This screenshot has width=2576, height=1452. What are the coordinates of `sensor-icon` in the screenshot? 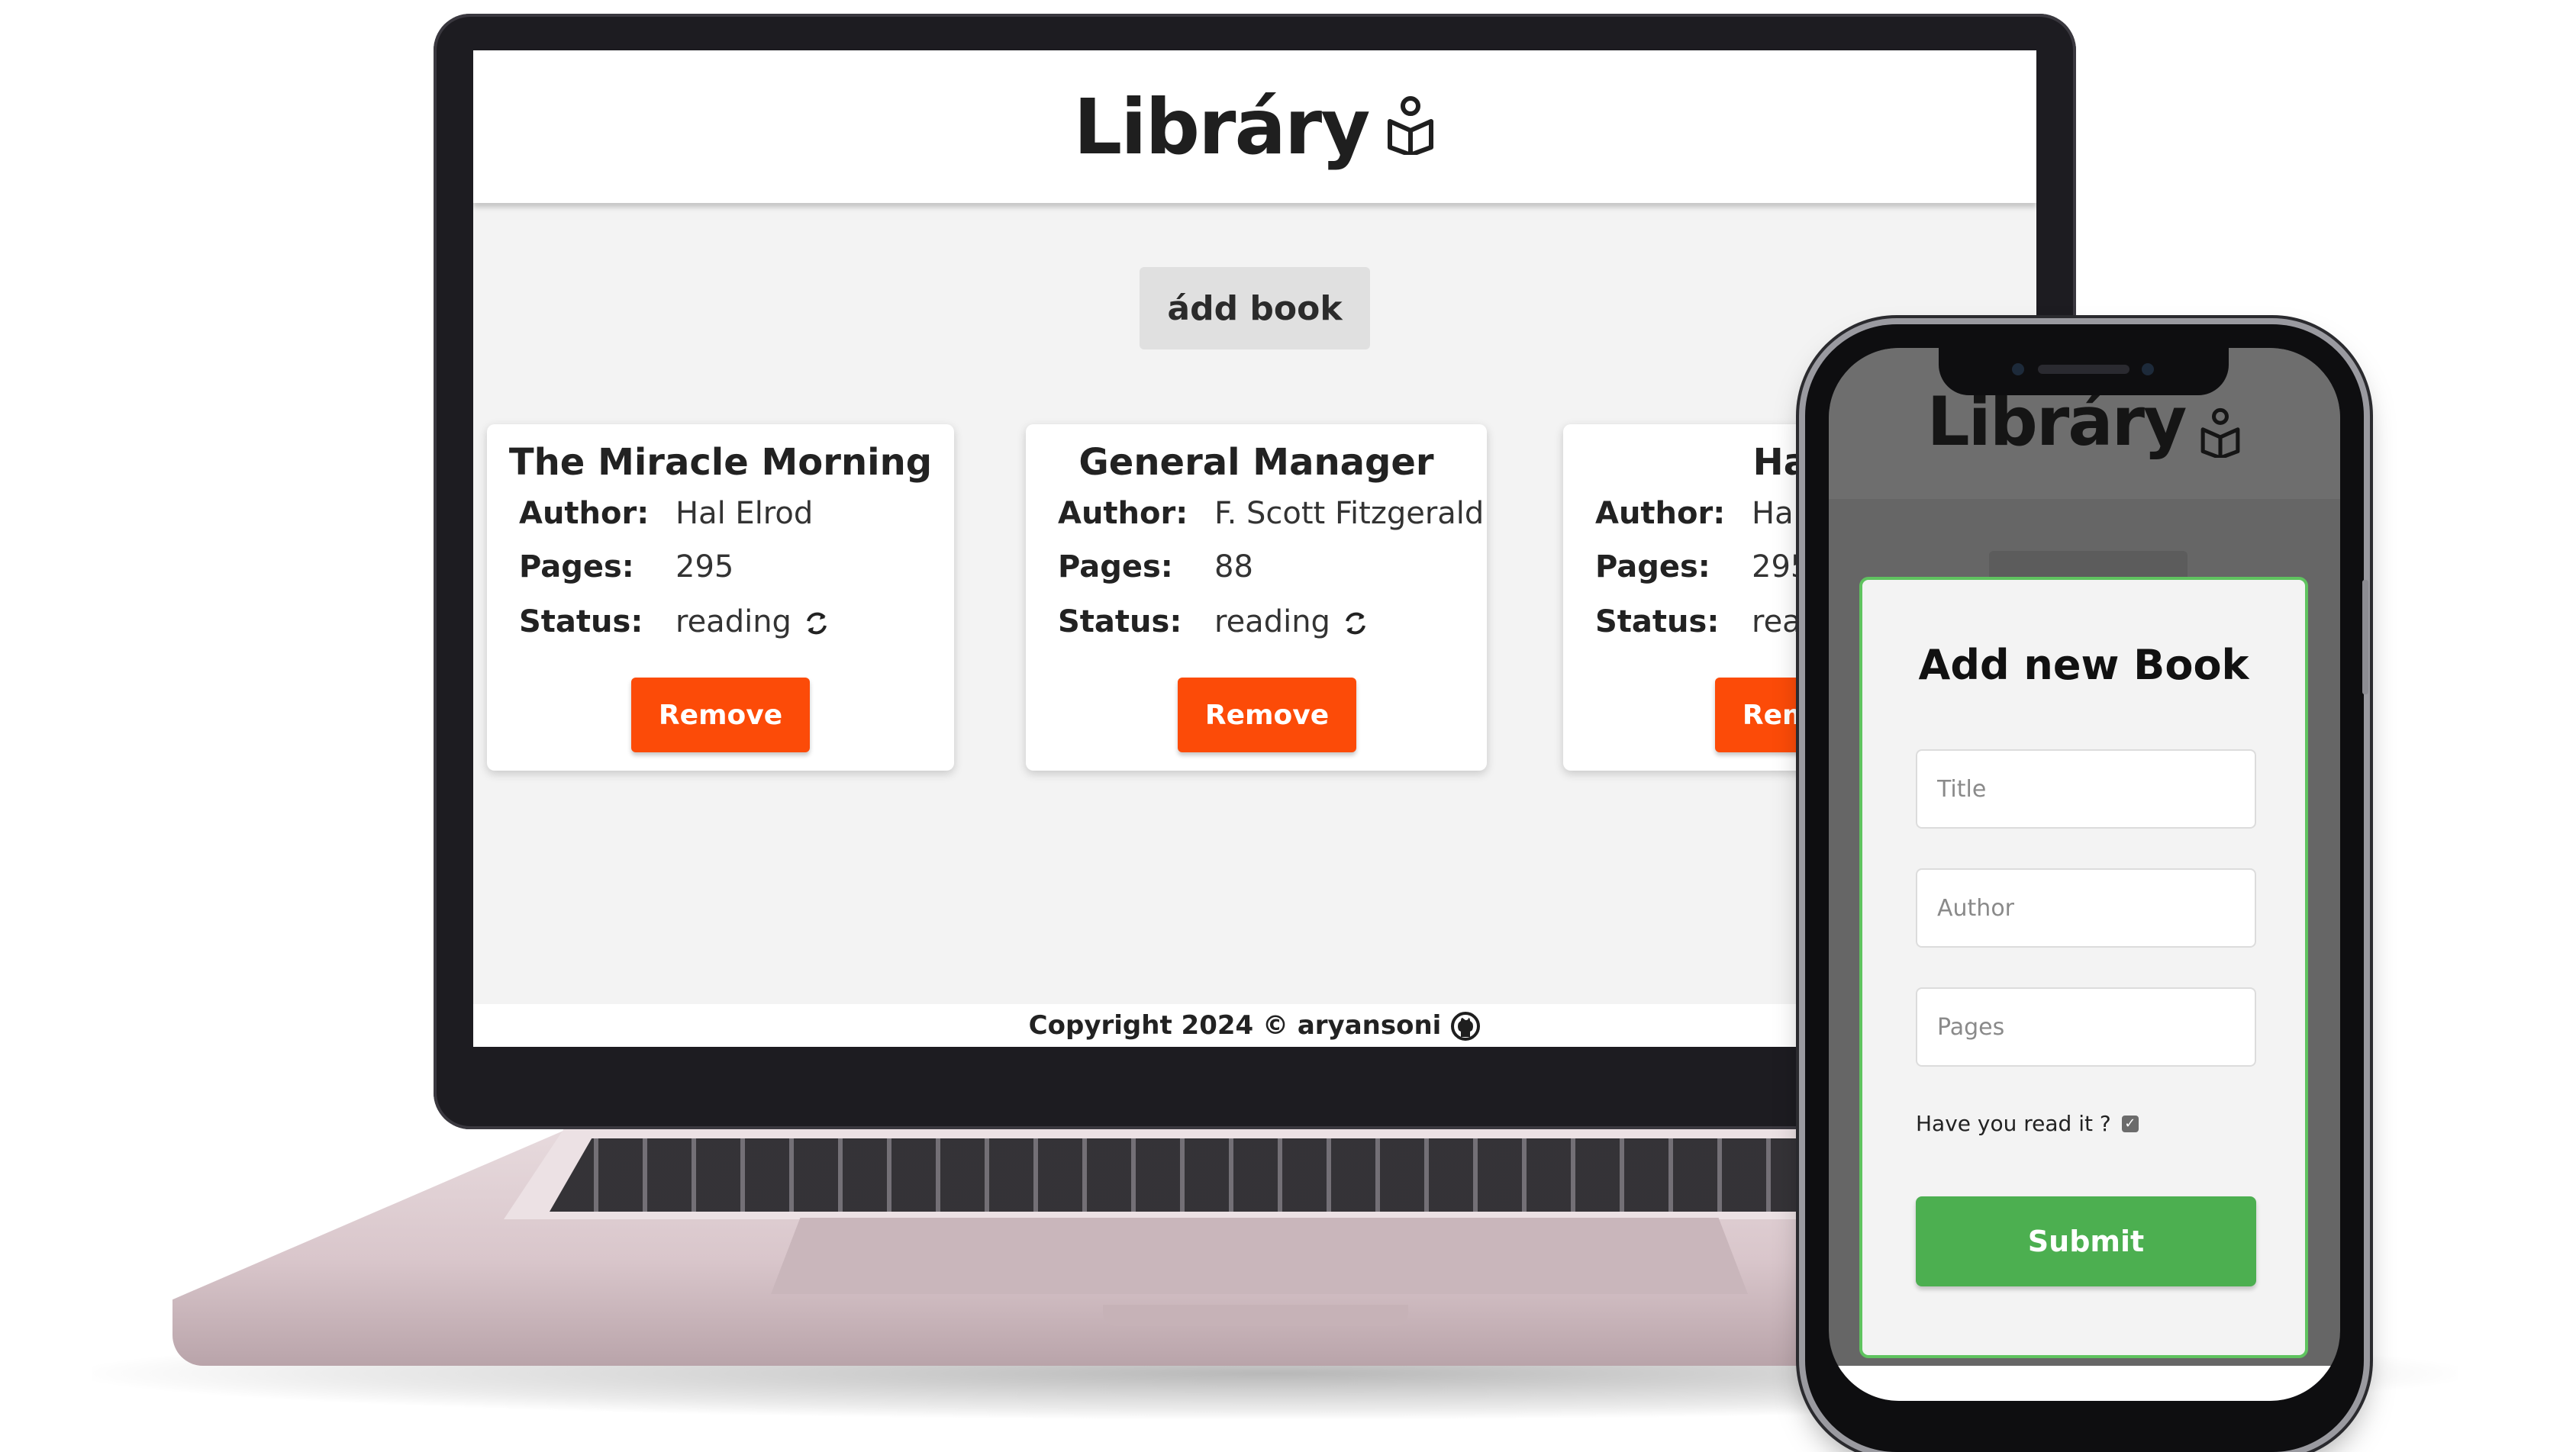 It's located at (2148, 369).